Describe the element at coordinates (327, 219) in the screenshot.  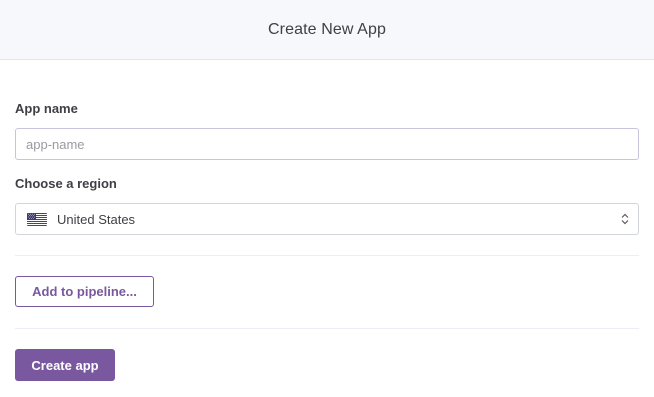
I see `region-select: United States` at that location.